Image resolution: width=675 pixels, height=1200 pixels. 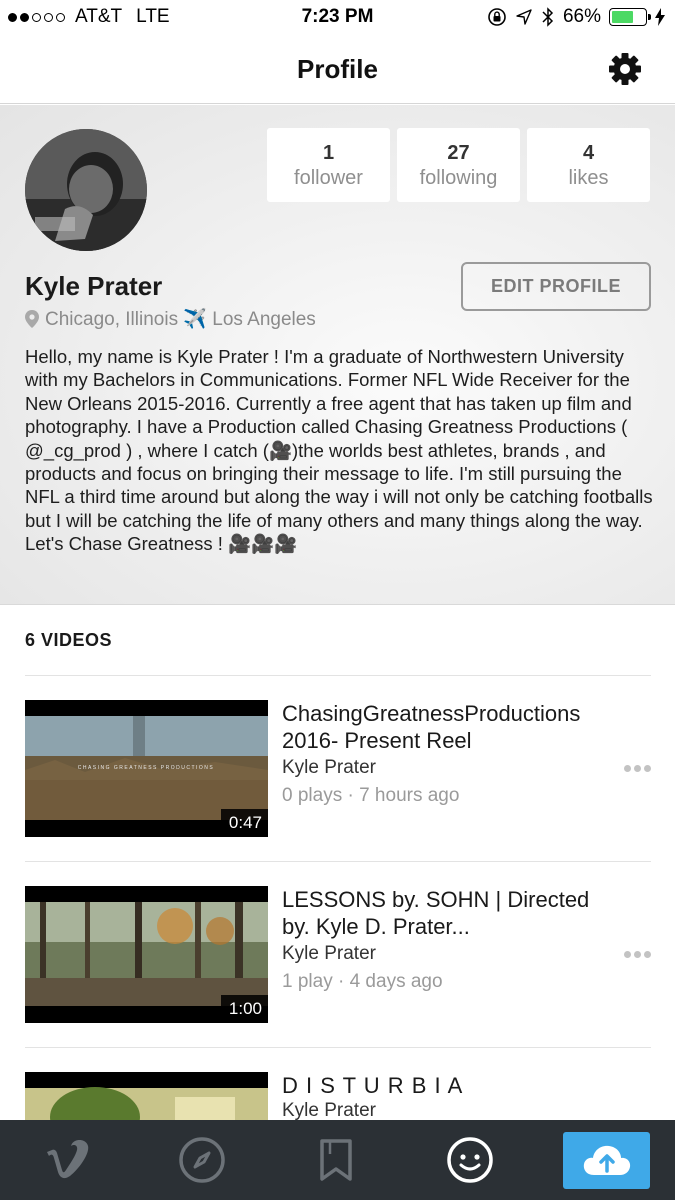 What do you see at coordinates (146, 954) in the screenshot?
I see `video-thumbnail: 1:00` at bounding box center [146, 954].